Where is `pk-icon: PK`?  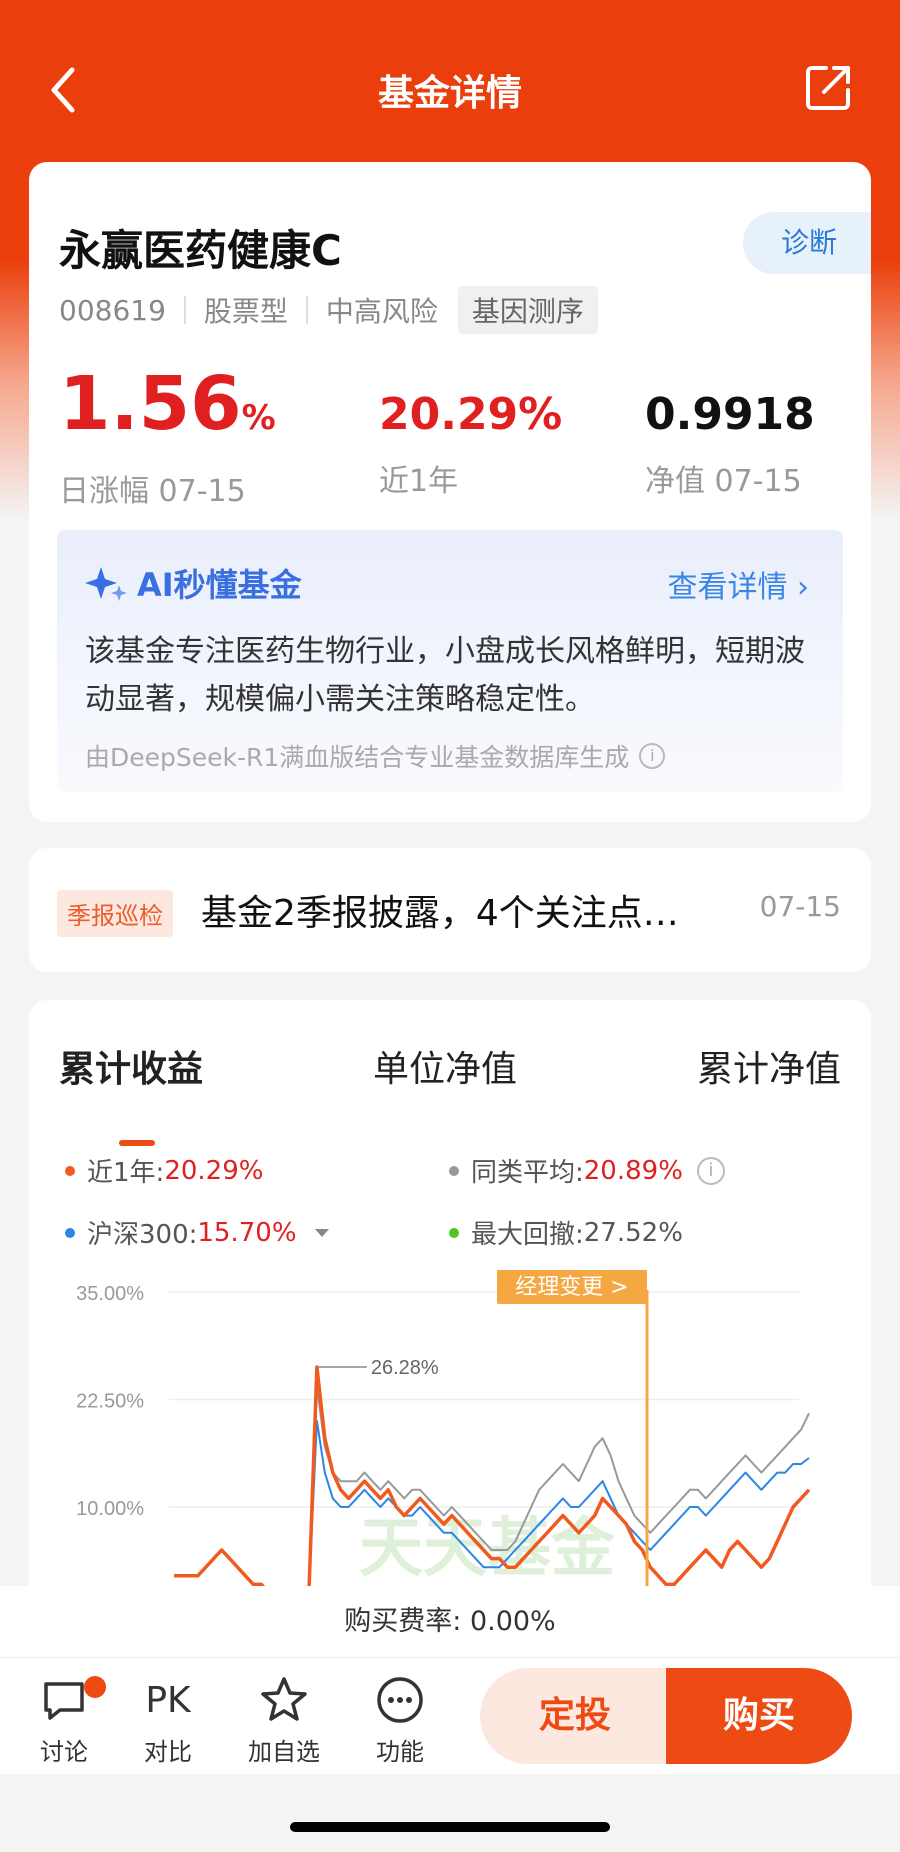
pk-icon: PK is located at coordinates (168, 1700).